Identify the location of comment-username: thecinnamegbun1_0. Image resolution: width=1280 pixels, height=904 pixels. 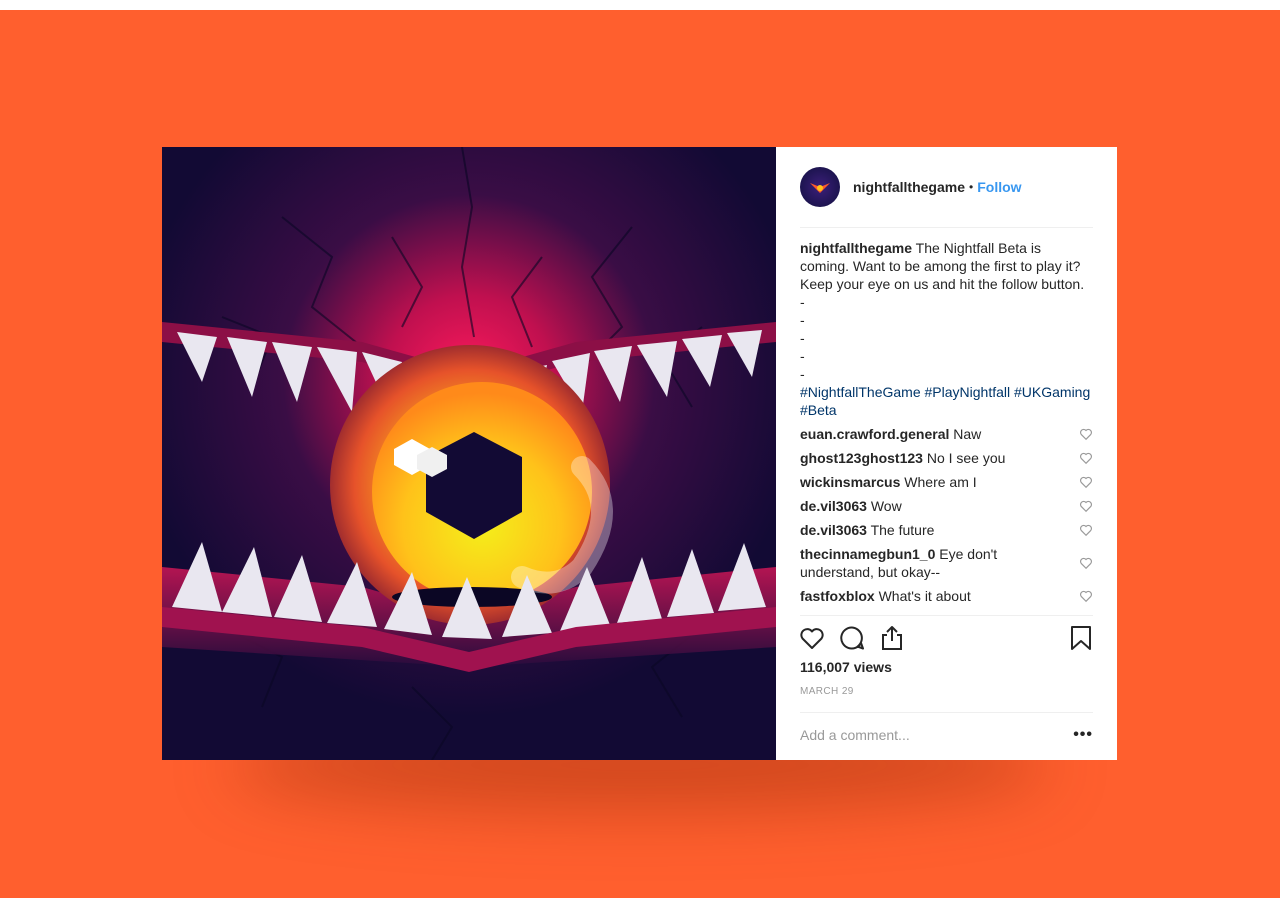
(867, 554).